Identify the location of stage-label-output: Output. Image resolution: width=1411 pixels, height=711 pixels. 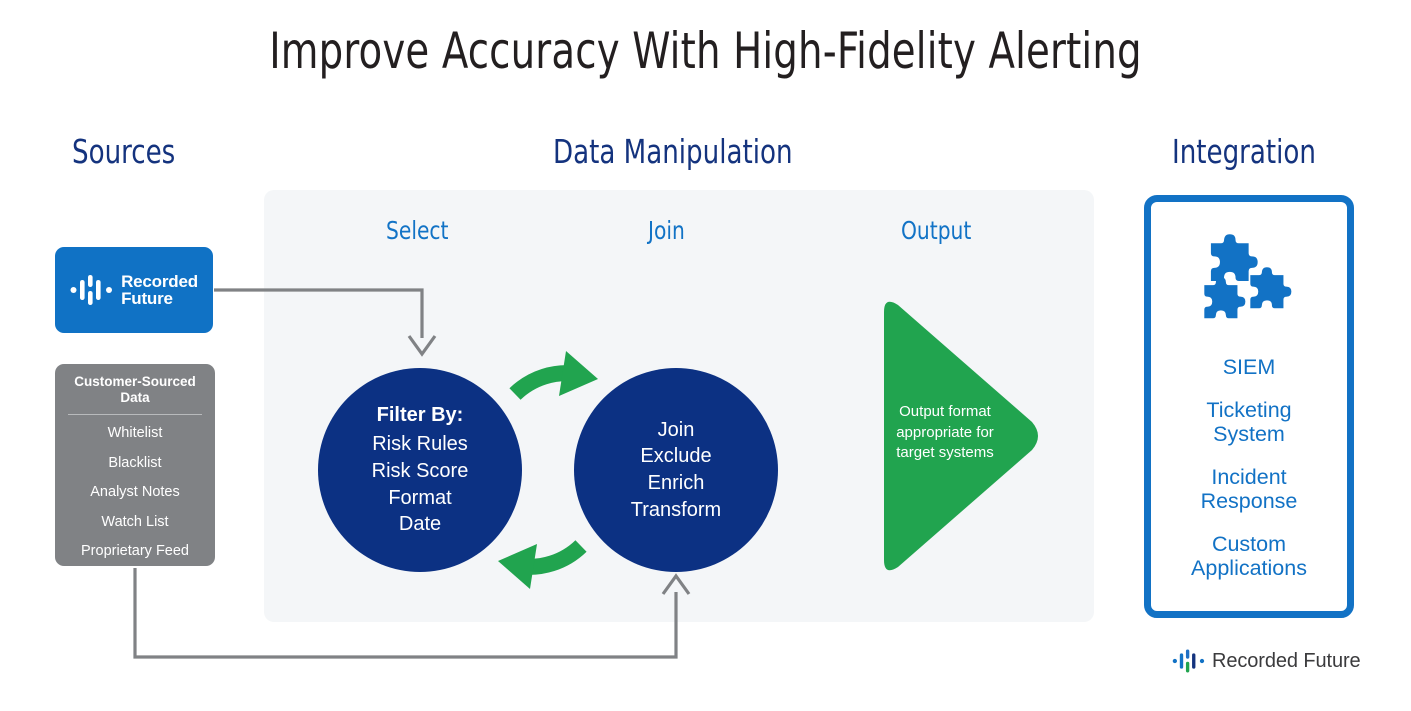
(936, 230).